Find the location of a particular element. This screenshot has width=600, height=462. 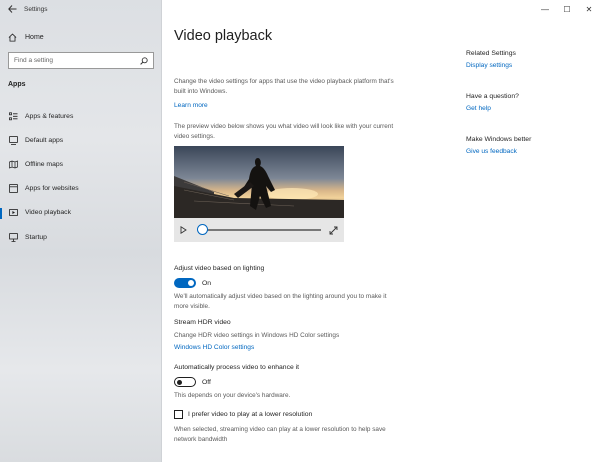

sidebar-item-video-playback: Video playback is located at coordinates (81, 213).